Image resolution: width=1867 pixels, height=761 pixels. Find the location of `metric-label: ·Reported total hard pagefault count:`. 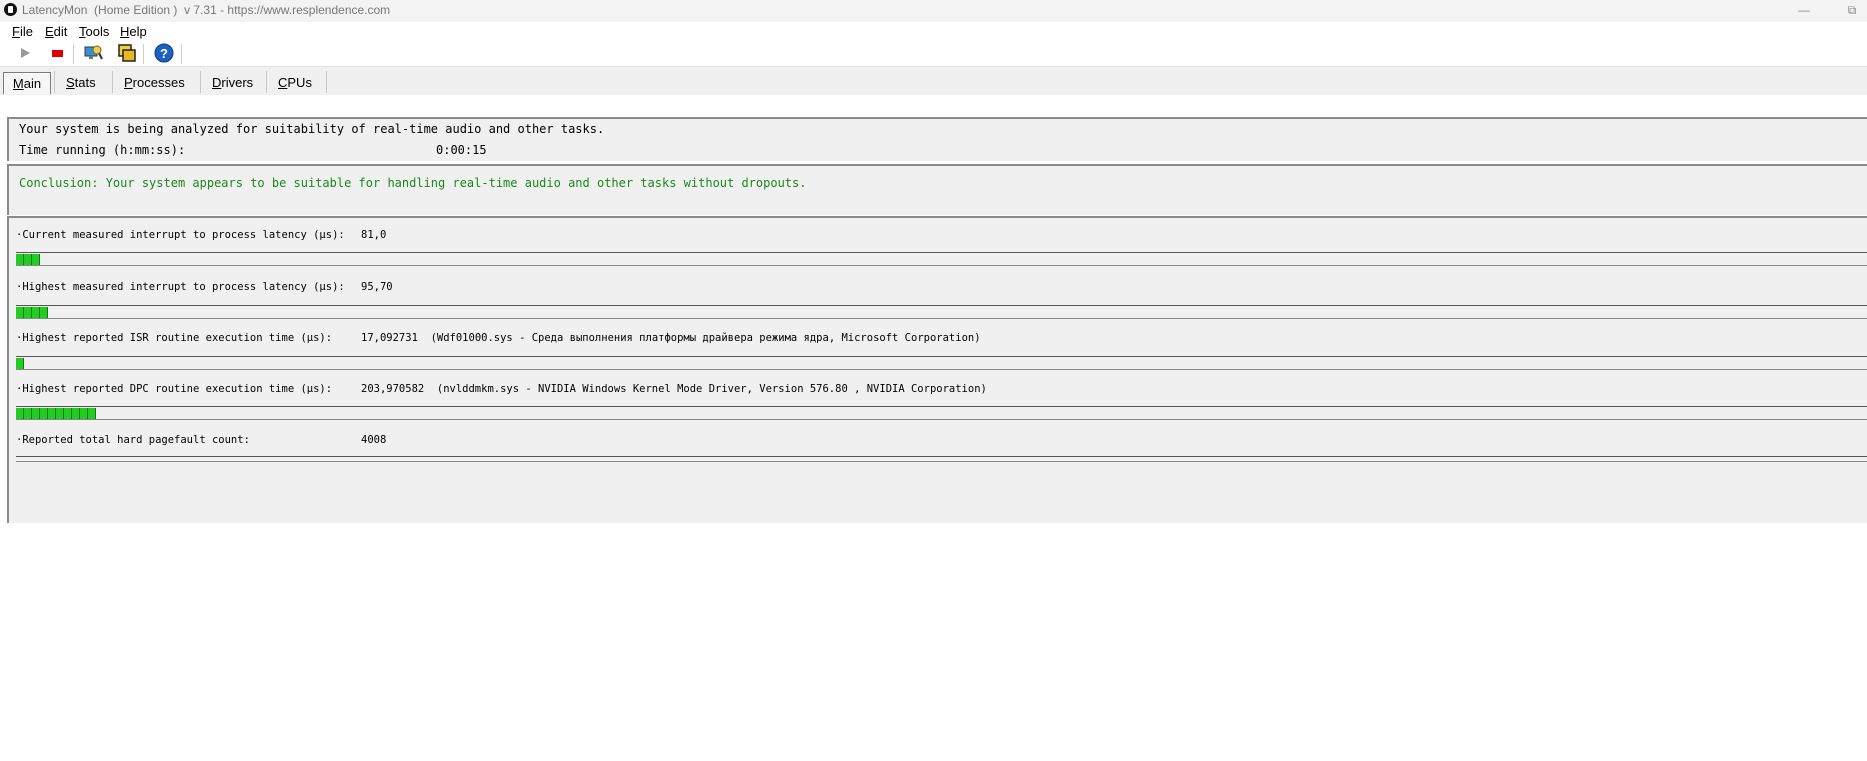

metric-label: ·Reported total hard pagefault count: is located at coordinates (133, 440).